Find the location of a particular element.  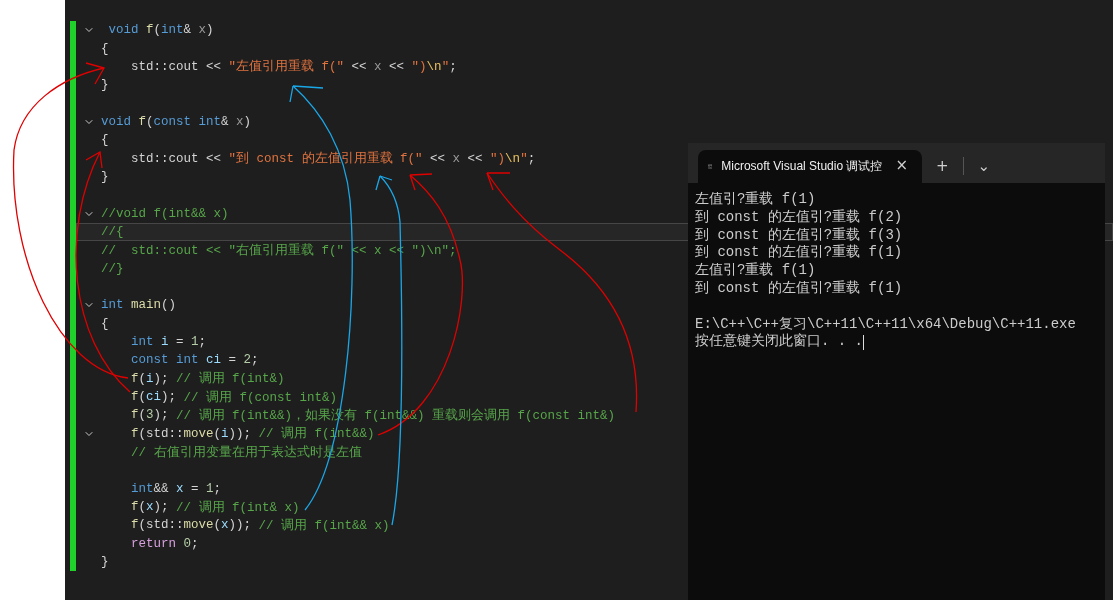

dropdown-button: ⌄ is located at coordinates (984, 166).